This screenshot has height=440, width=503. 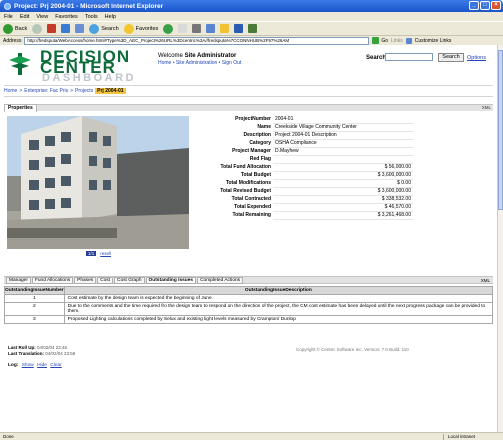 I want to click on log-show-link: Show, so click(x=28, y=365).